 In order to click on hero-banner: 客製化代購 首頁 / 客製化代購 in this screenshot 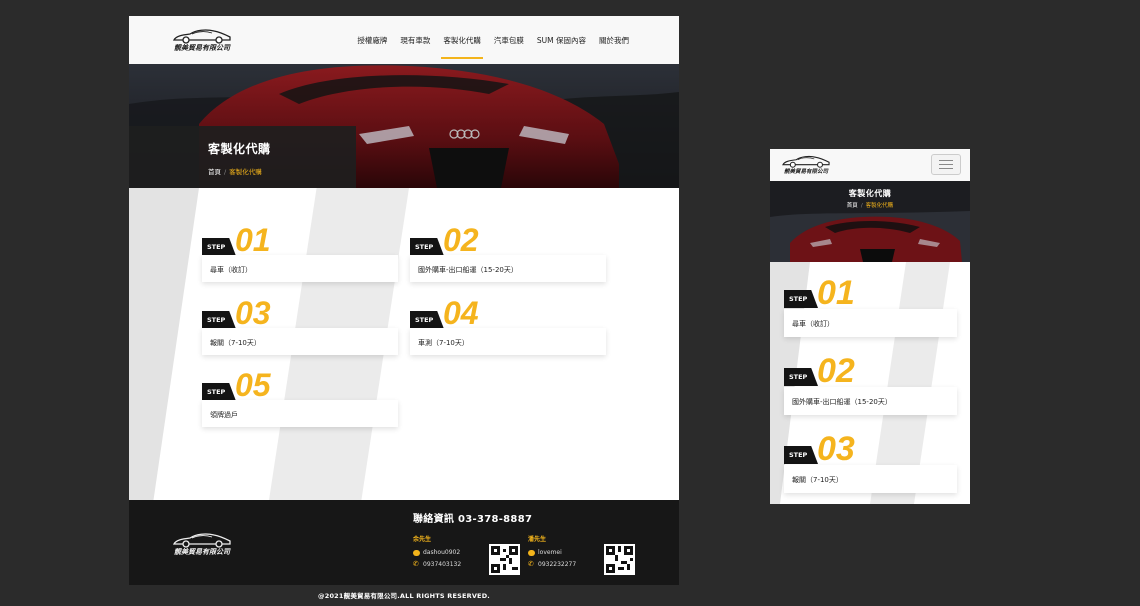, I will do `click(404, 126)`.